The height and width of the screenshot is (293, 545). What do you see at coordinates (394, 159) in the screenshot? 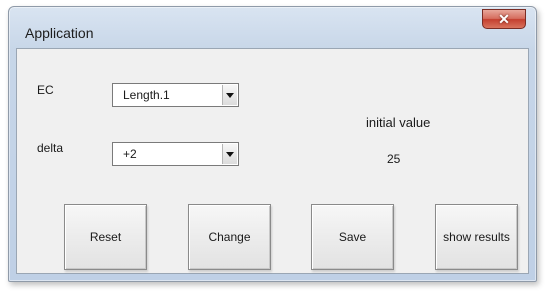
I see `initial-value-number: 25` at bounding box center [394, 159].